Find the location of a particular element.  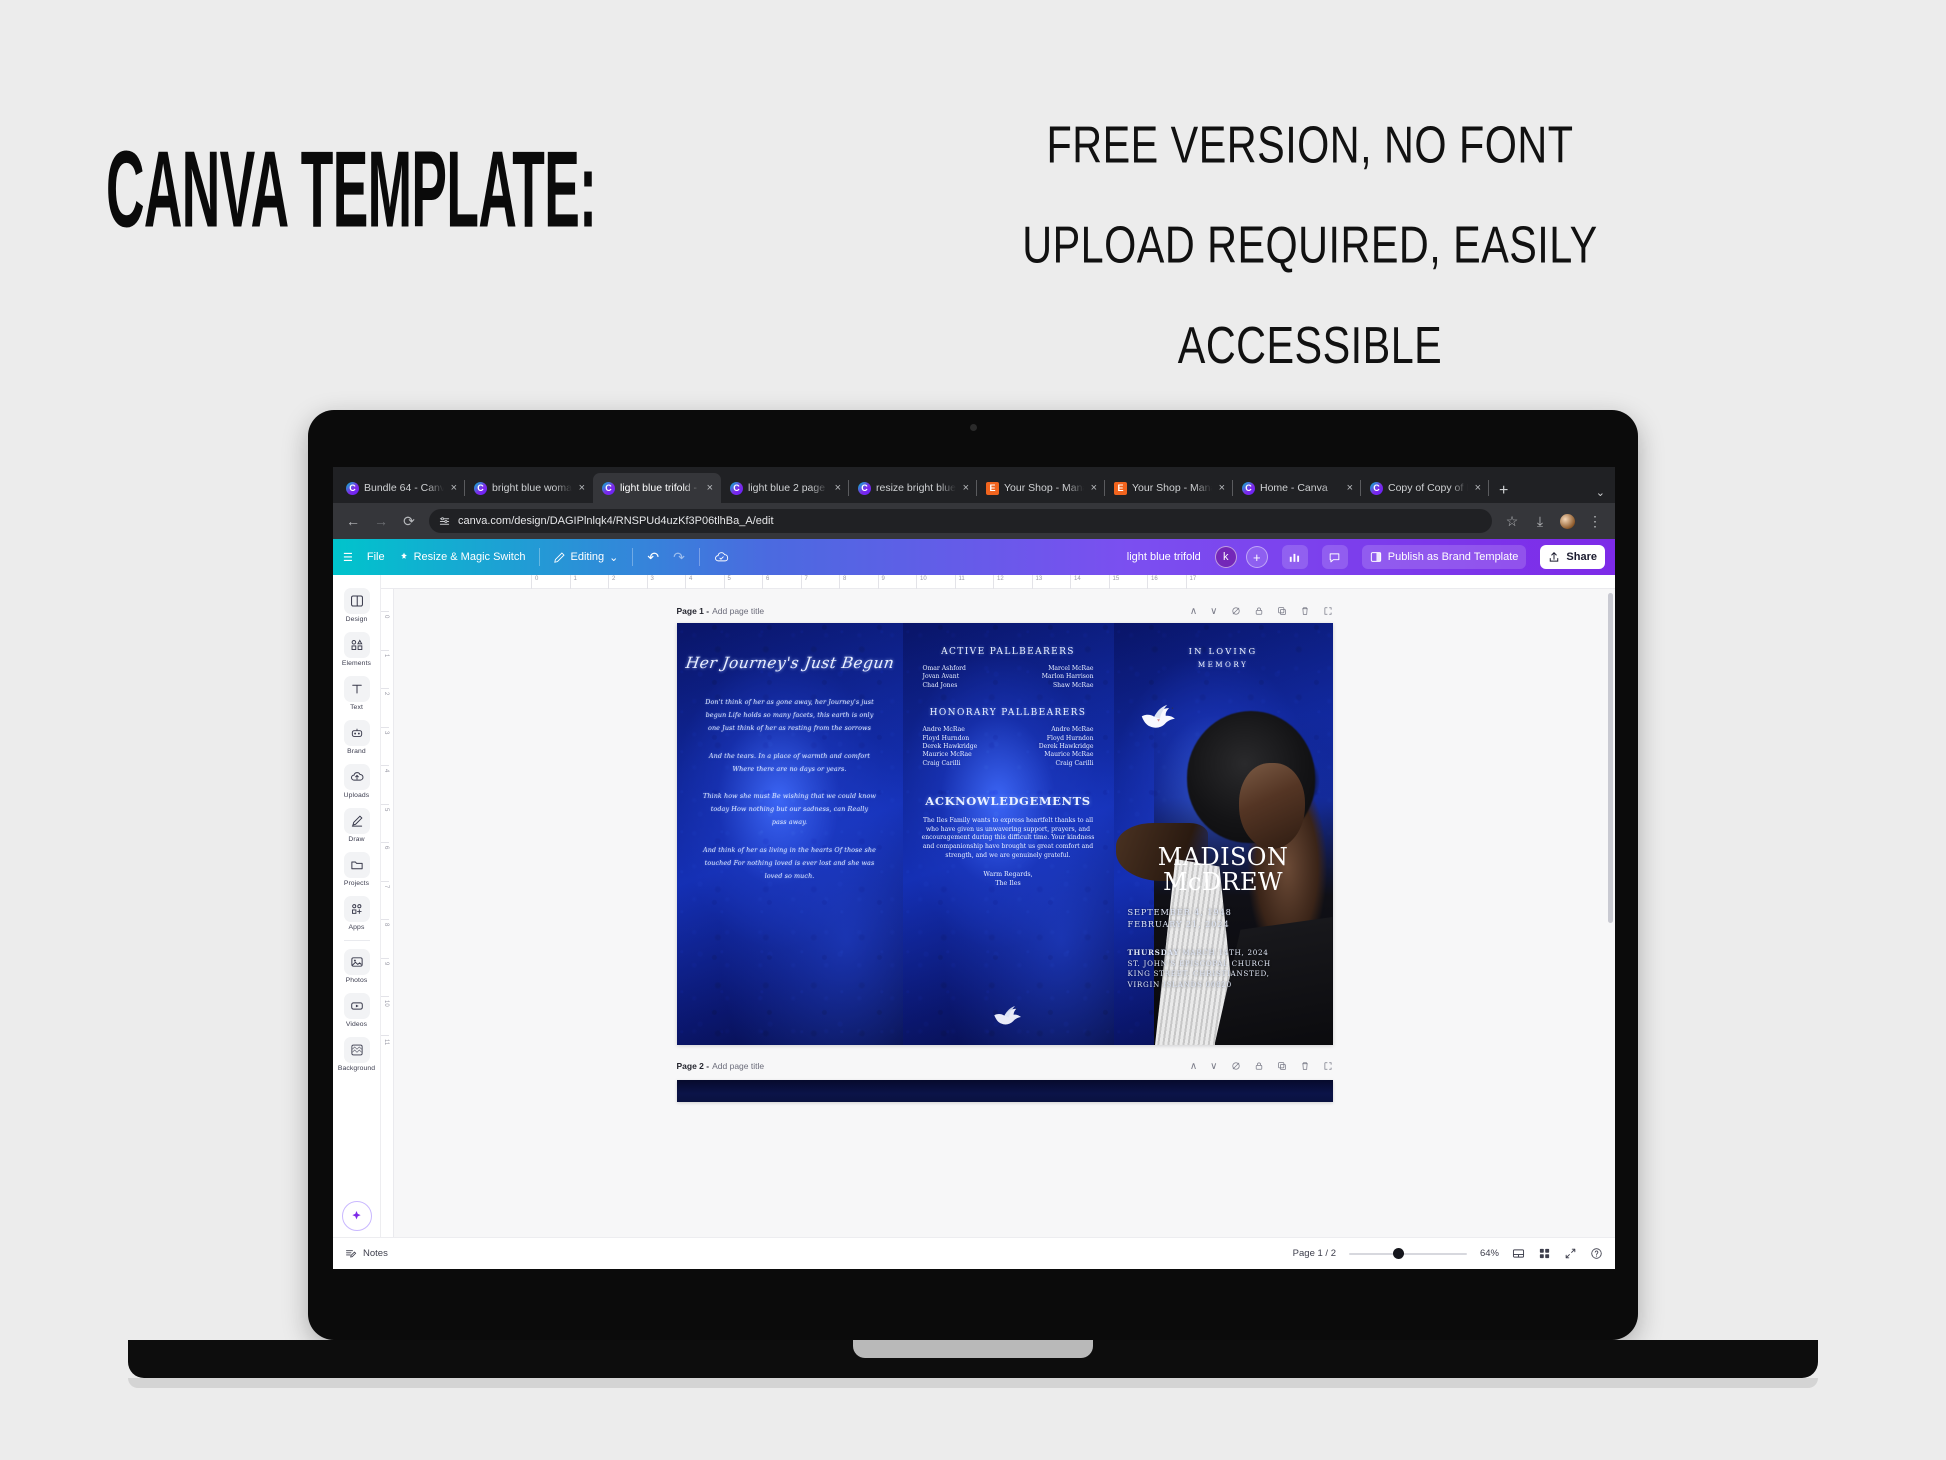

browser-tab: C resize bright blue × is located at coordinates (913, 488).